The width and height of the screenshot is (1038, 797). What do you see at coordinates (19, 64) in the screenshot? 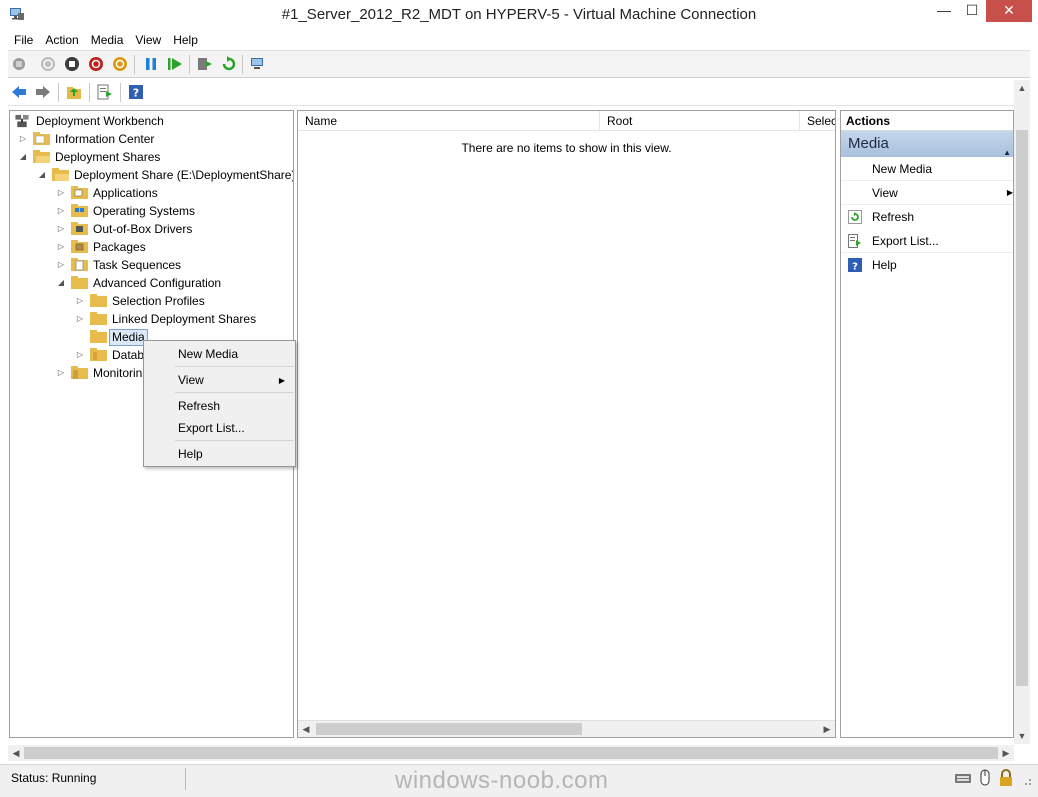
I see `ctrl-alt-del-icon` at bounding box center [19, 64].